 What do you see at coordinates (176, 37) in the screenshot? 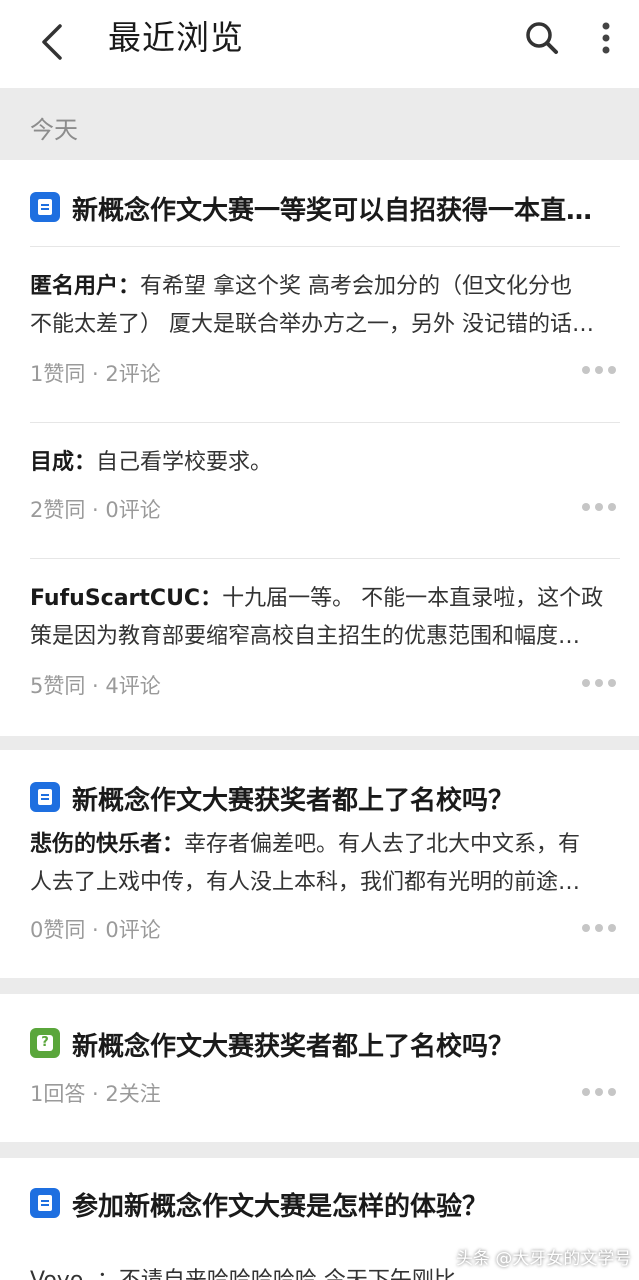
I see `page-title: 最近浏览` at bounding box center [176, 37].